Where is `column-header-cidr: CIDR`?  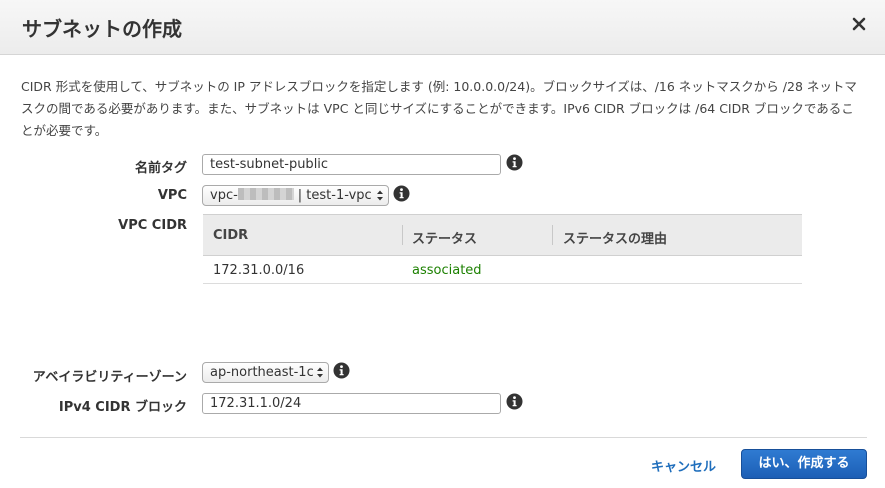
column-header-cidr: CIDR is located at coordinates (231, 235).